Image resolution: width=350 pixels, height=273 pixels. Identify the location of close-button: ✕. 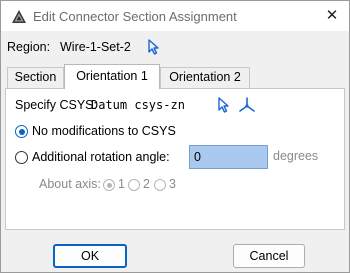
(332, 16).